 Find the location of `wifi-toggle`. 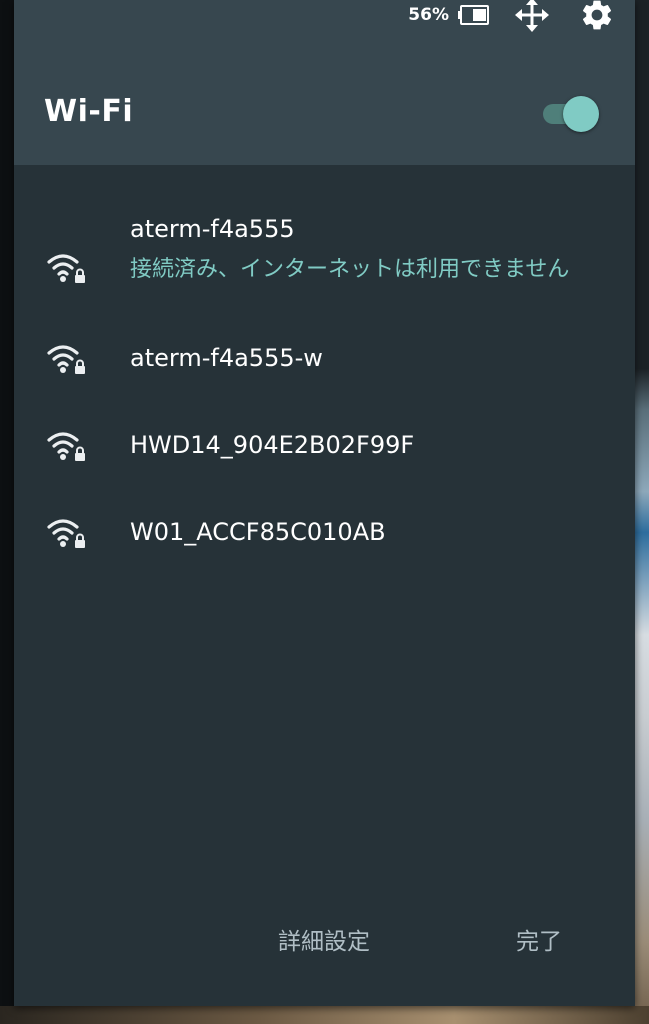

wifi-toggle is located at coordinates (570, 114).